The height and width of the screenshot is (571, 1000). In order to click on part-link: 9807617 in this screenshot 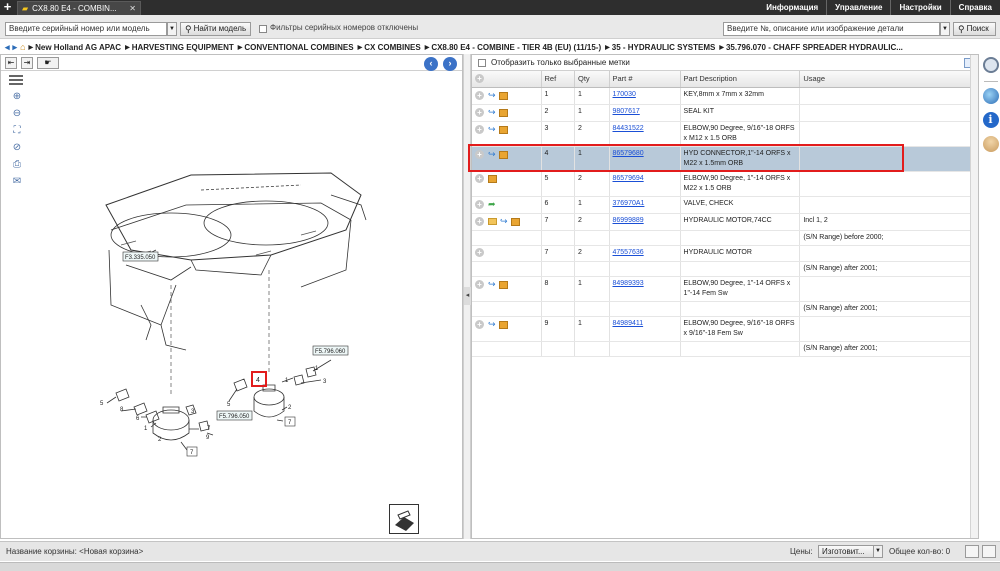, I will do `click(626, 111)`.